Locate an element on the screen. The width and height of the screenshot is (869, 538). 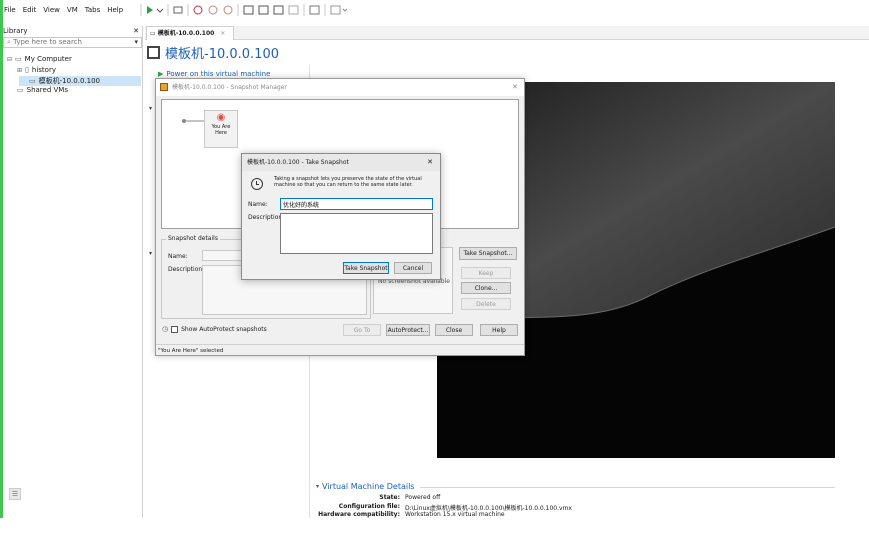
commands-collapse-icon: ▾ is located at coordinates (150, 108).